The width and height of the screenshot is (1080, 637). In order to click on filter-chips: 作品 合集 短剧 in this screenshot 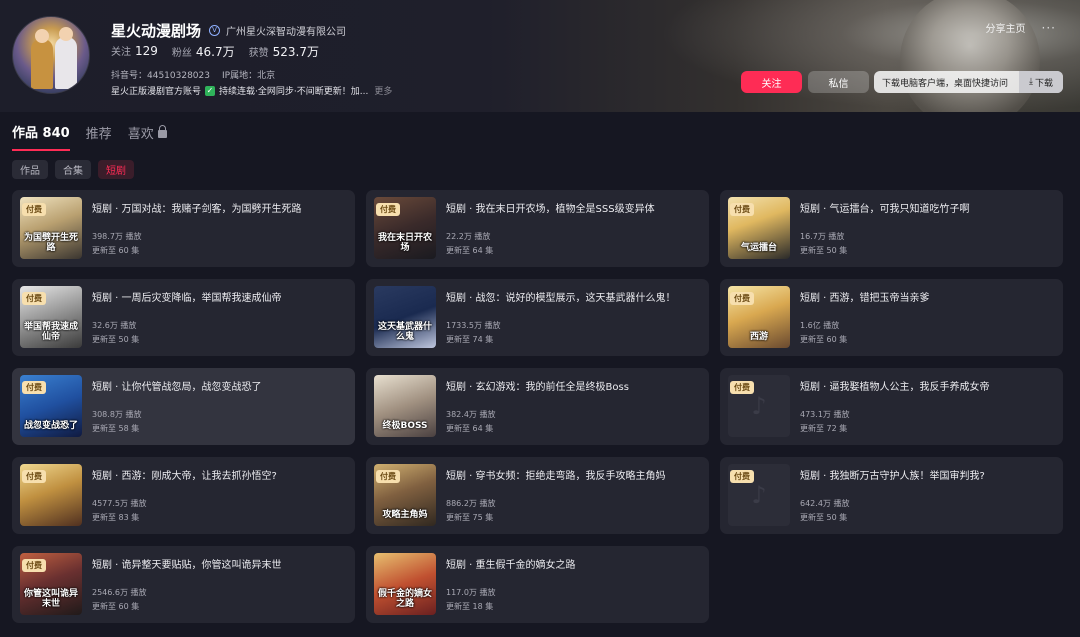, I will do `click(73, 169)`.